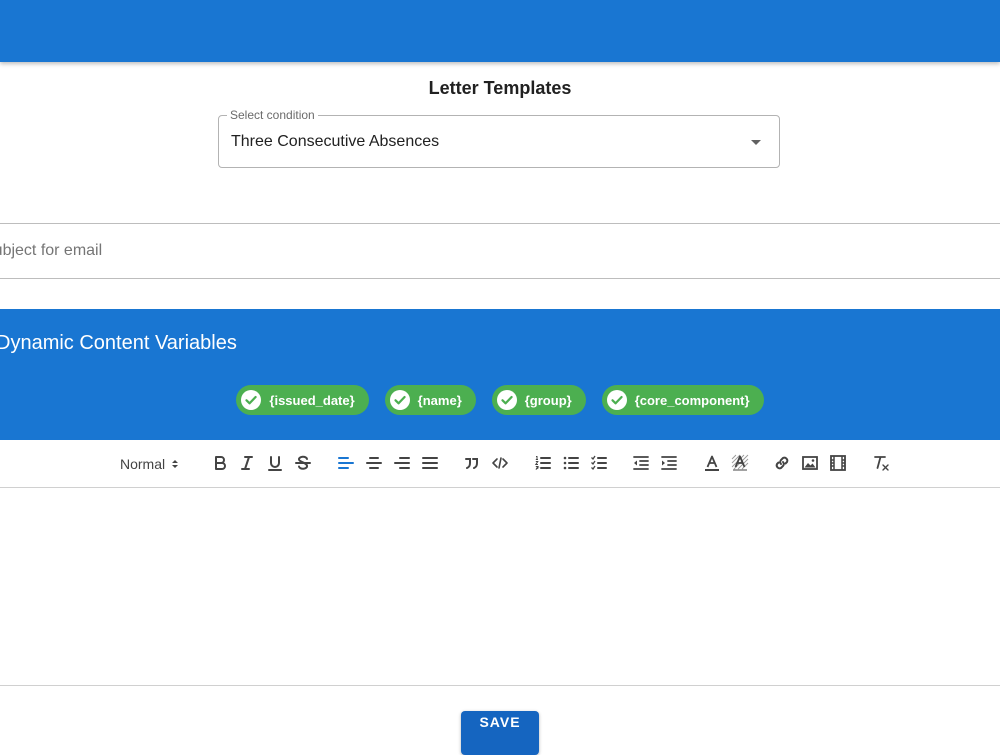 The image size is (1000, 755). Describe the element at coordinates (346, 463) in the screenshot. I see `align-left-icon` at that location.